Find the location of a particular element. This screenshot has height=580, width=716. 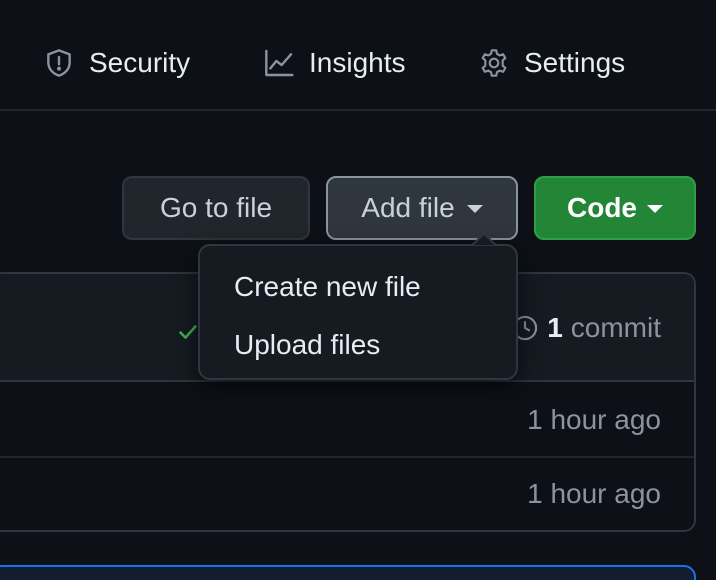

code-button: Code is located at coordinates (615, 208).